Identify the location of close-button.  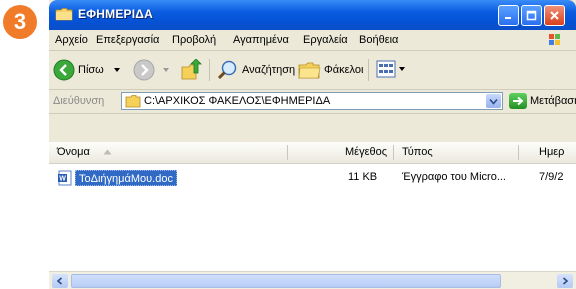
(554, 15).